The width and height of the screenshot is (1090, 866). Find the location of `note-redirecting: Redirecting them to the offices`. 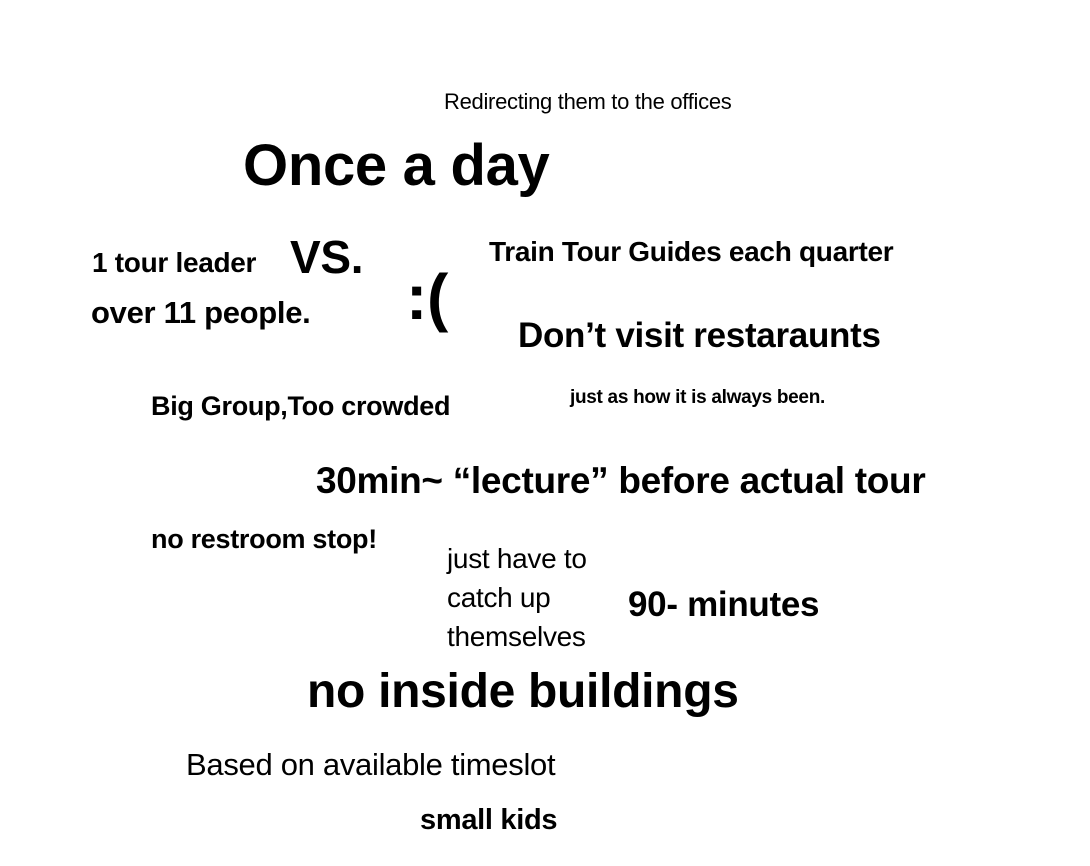

note-redirecting: Redirecting them to the offices is located at coordinates (588, 101).